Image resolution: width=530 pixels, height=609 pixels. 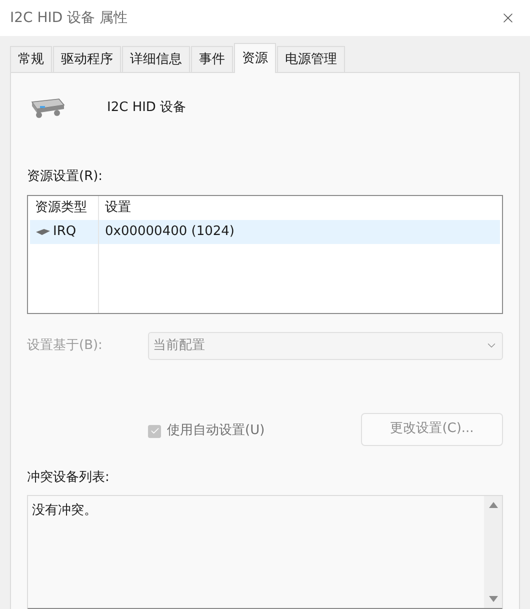 I want to click on setting-based-on-label: 设置基于(B):, so click(x=65, y=345).